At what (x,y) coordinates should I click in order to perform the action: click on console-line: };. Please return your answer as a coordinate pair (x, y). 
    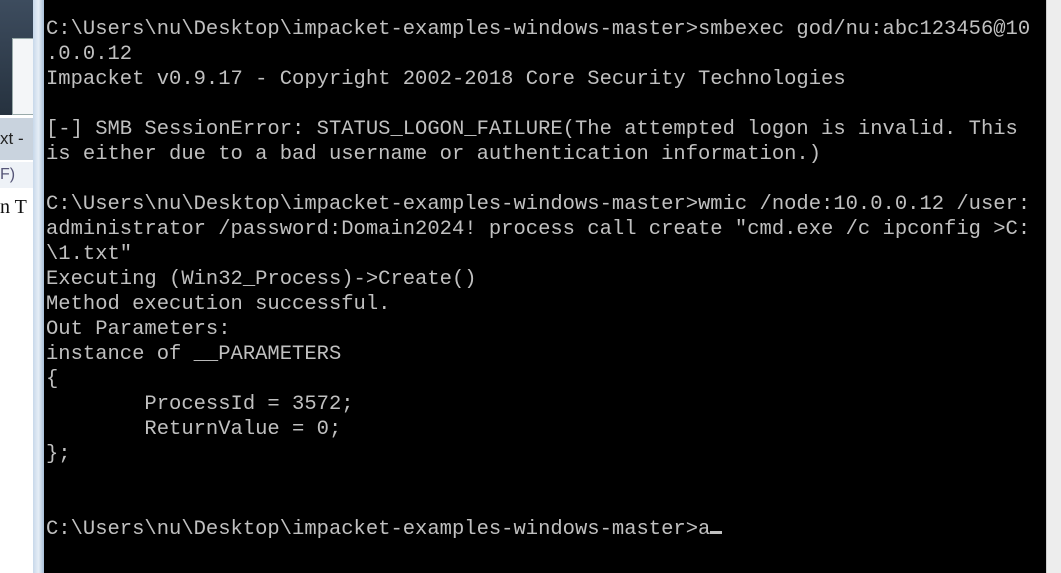
    Looking at the image, I should click on (58, 454).